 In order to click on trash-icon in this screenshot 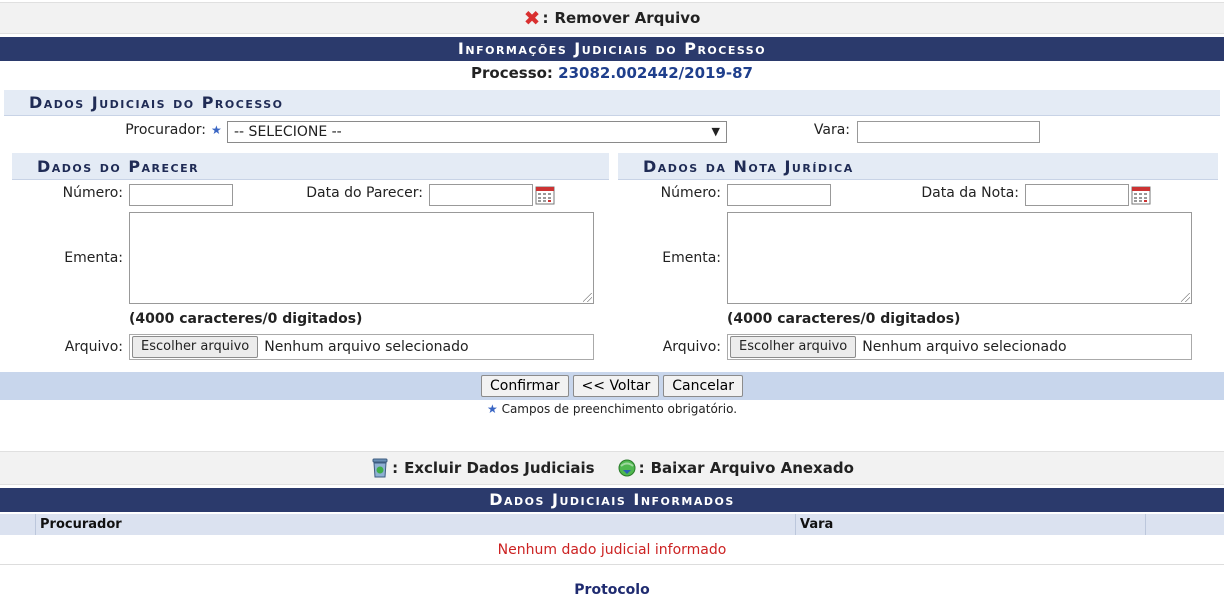, I will do `click(380, 468)`.